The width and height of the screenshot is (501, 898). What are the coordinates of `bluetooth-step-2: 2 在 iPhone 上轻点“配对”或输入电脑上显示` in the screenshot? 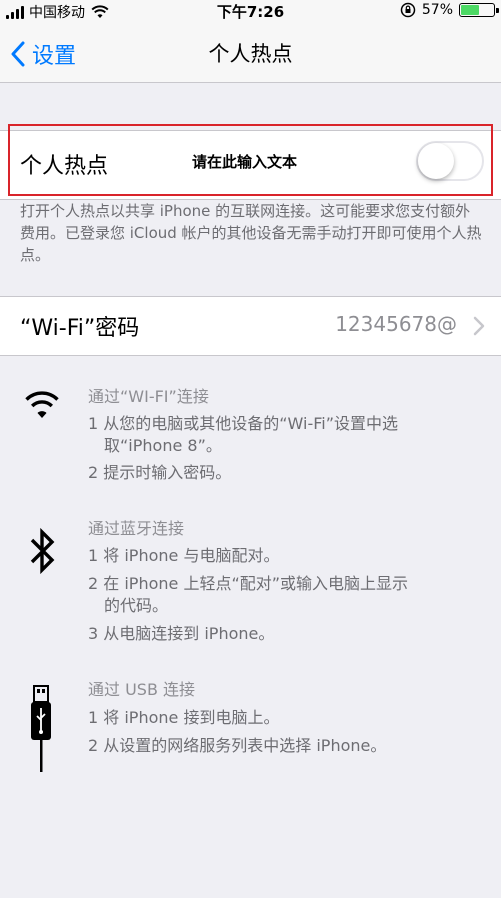 It's located at (248, 583).